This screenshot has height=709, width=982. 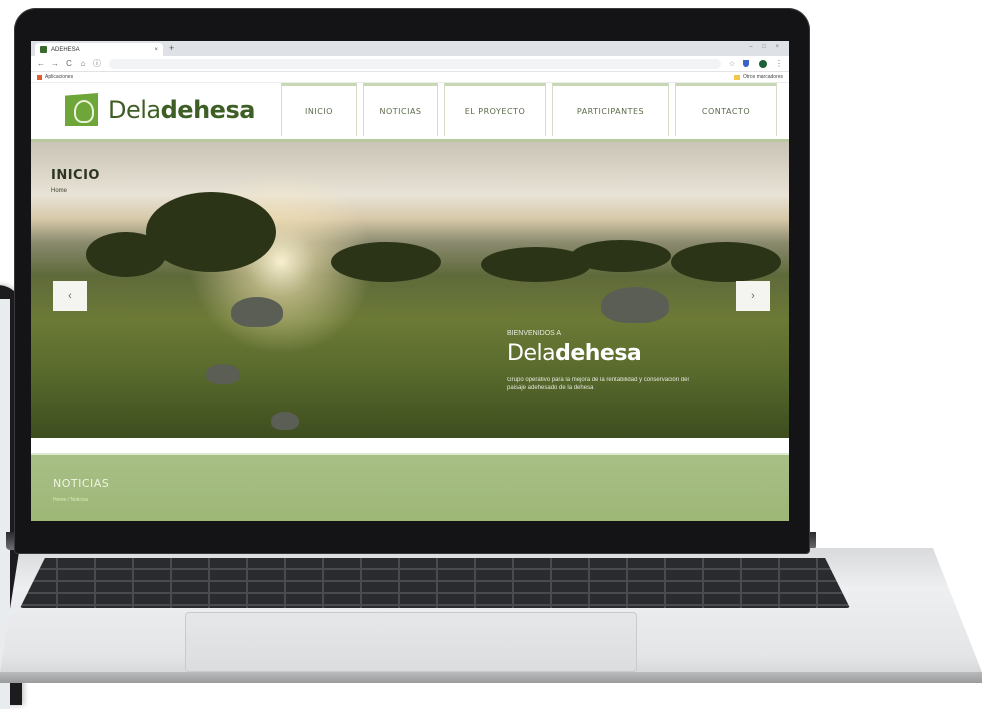 I want to click on slide-brand-prefix: Dela, so click(x=531, y=353).